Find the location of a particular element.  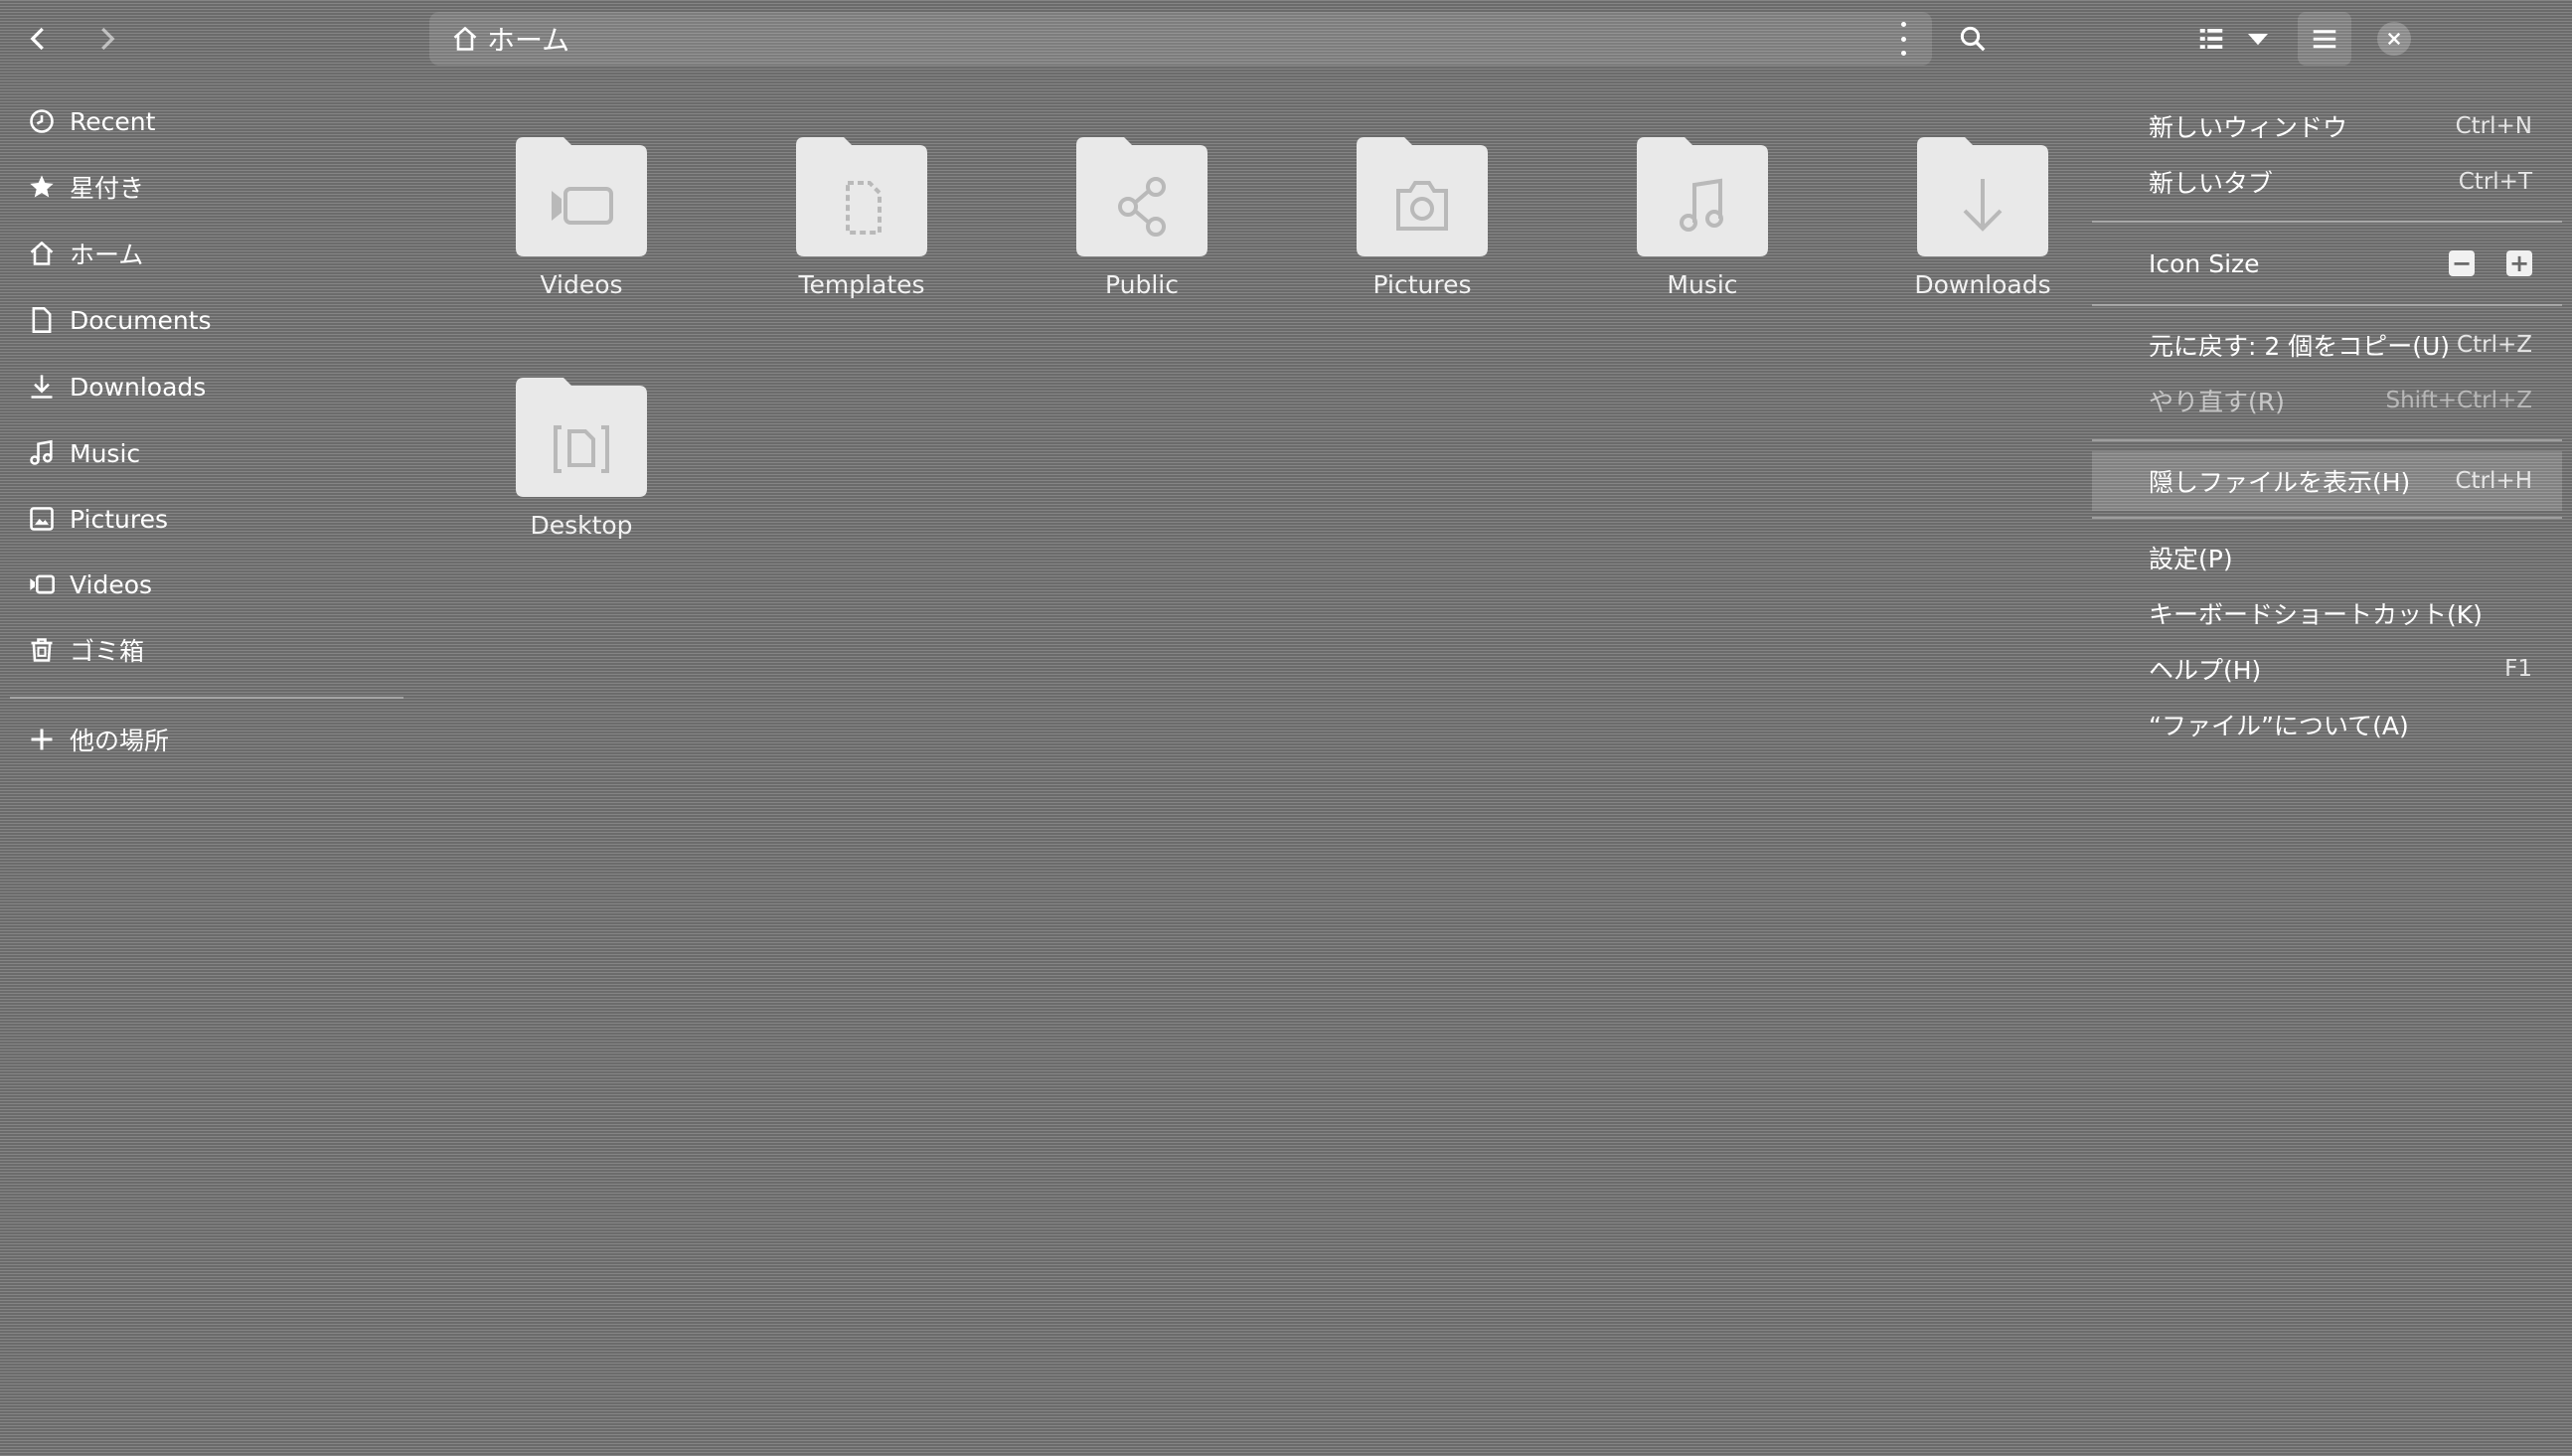

menu-item-accel: Ctrl+T is located at coordinates (2495, 182).